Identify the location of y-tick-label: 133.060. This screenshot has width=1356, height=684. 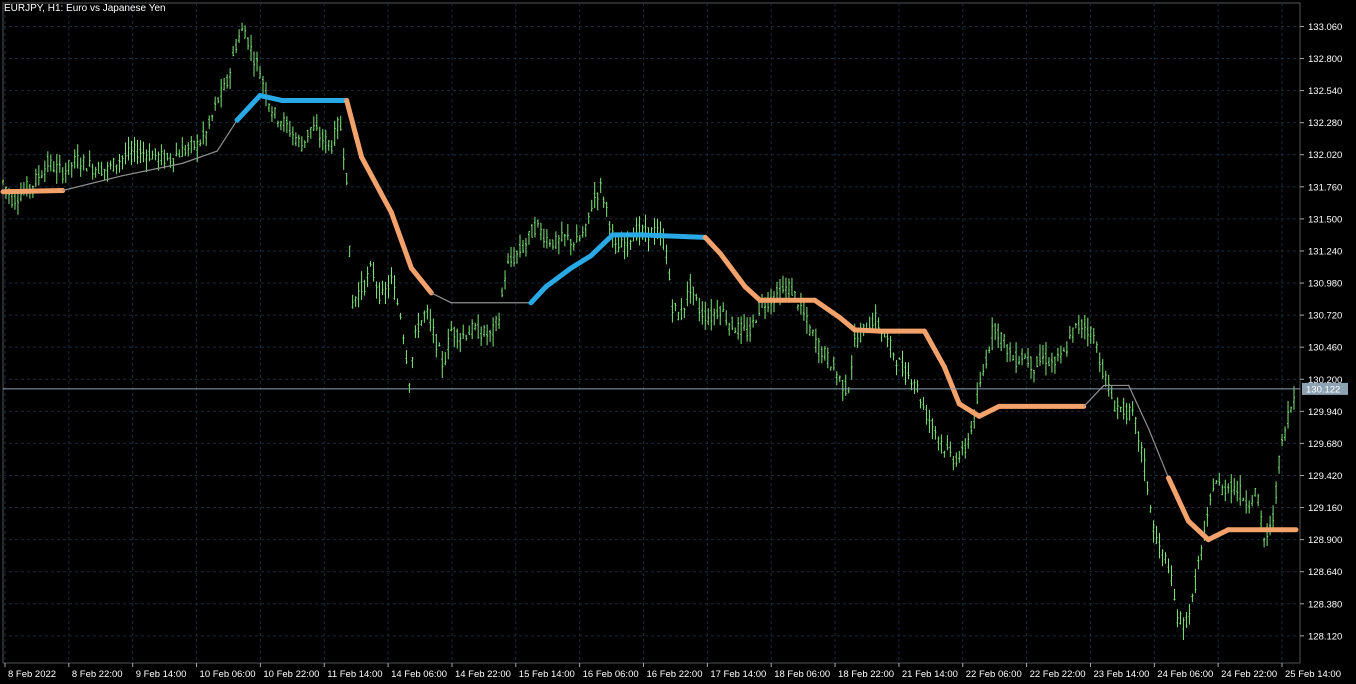
(1325, 27).